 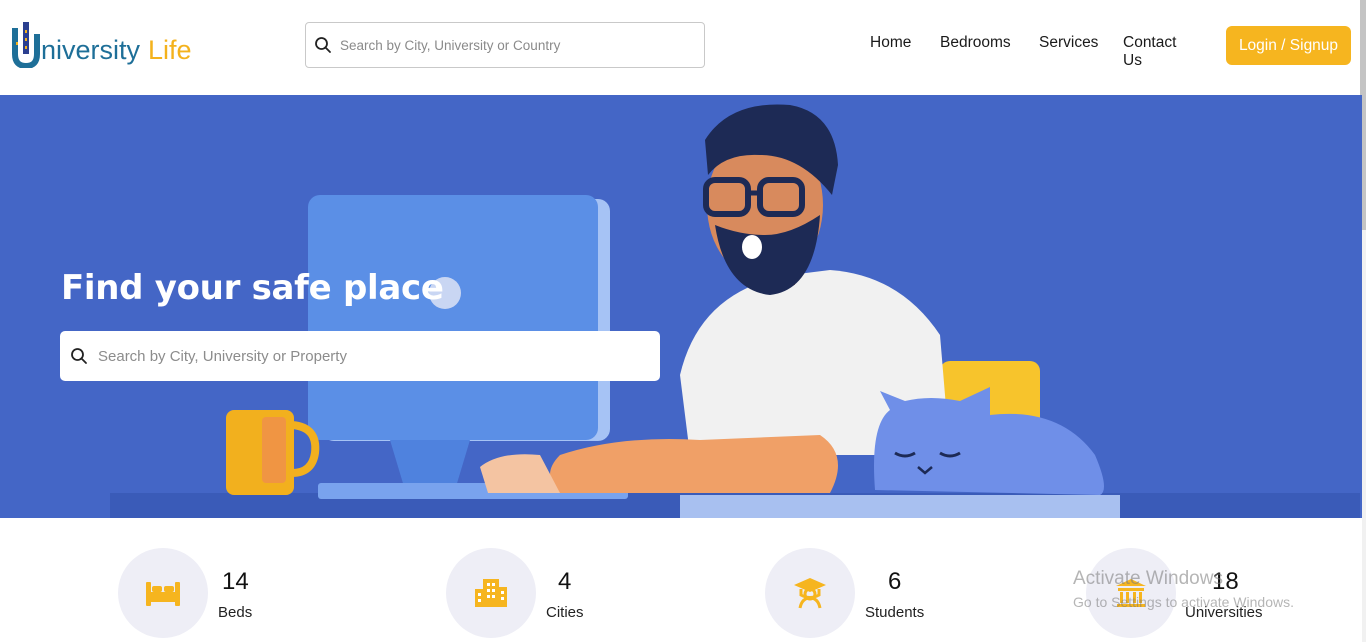 I want to click on stat-label: Universities, so click(x=1224, y=612).